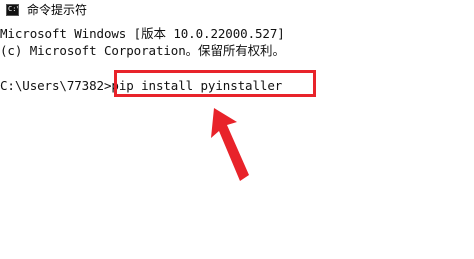 This screenshot has width=474, height=259. What do you see at coordinates (57, 10) in the screenshot?
I see `window-title: 命令提示符` at bounding box center [57, 10].